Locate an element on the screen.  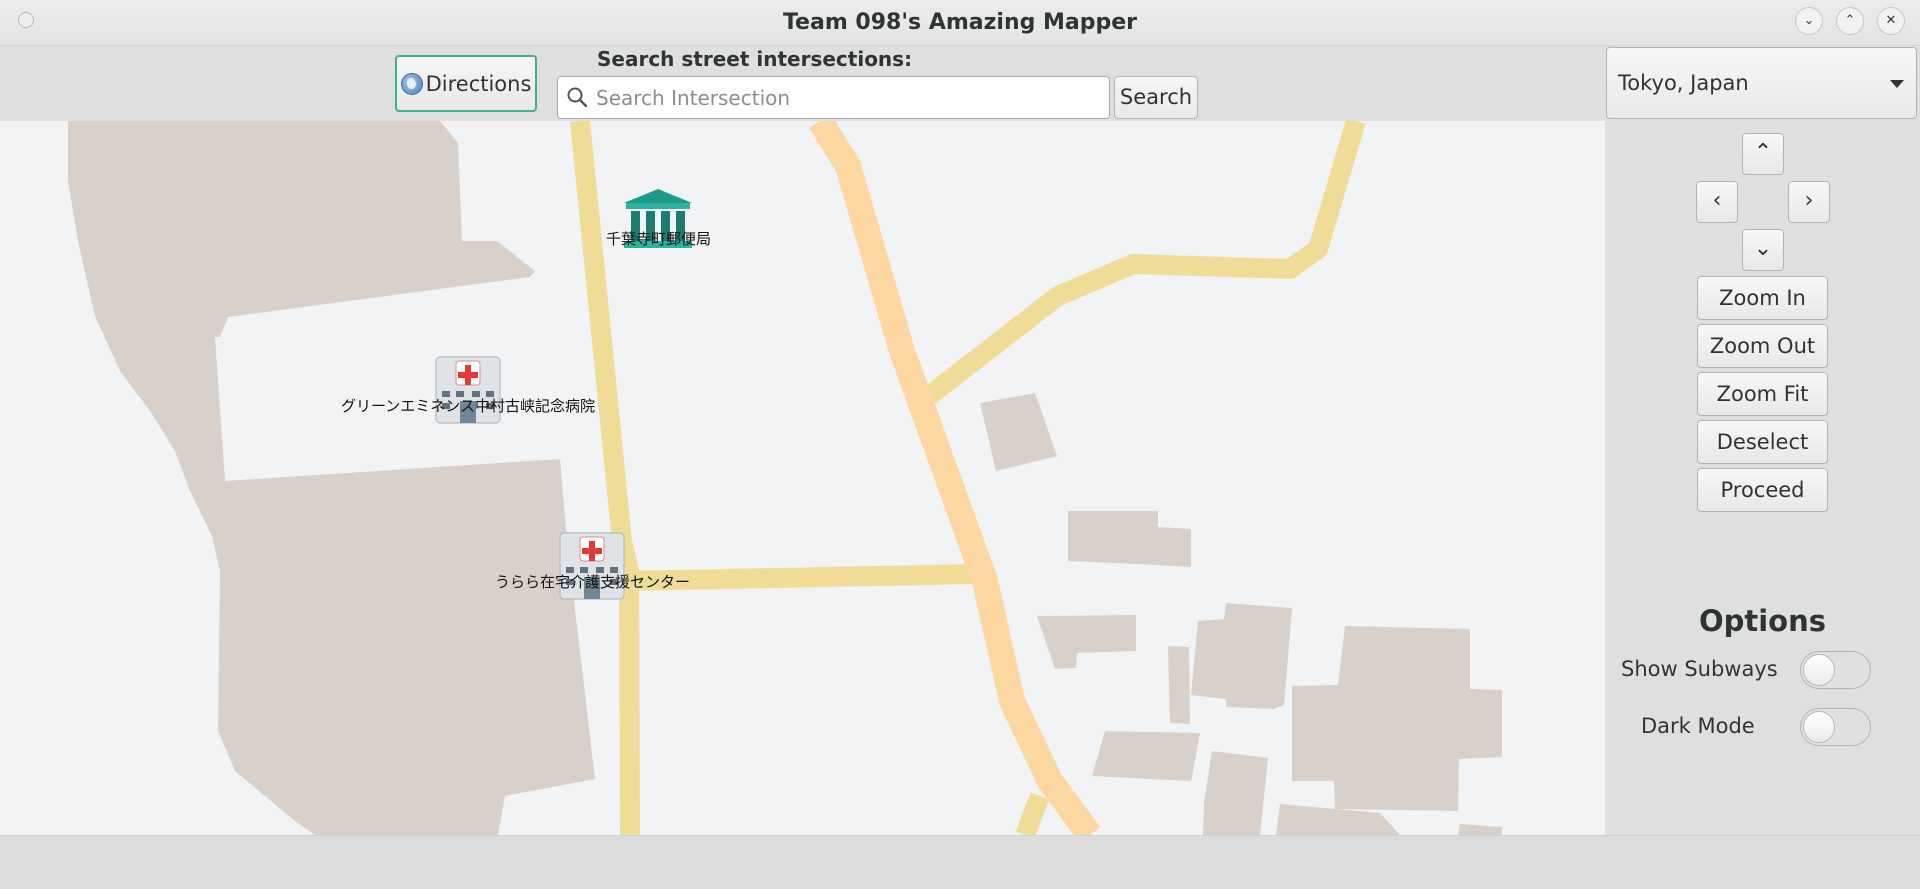
down-chevron-icon: ⌄ is located at coordinates (1763, 248).